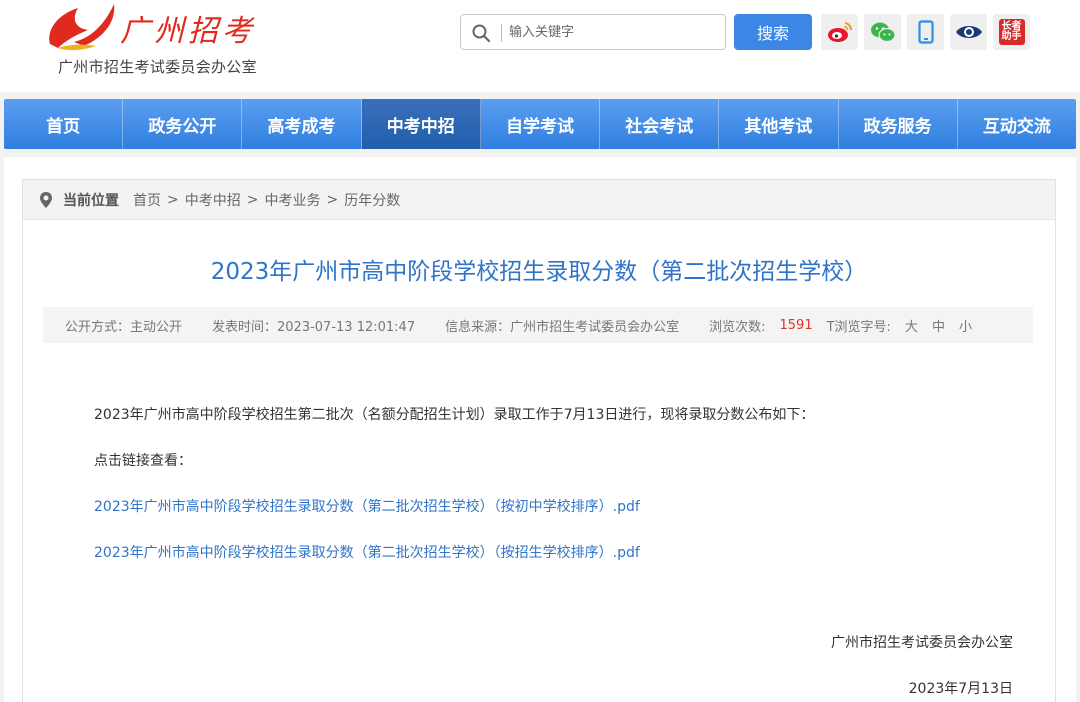  Describe the element at coordinates (292, 200) in the screenshot. I see `breadcrumb-item-zhongkao-business: 中考业务` at that location.